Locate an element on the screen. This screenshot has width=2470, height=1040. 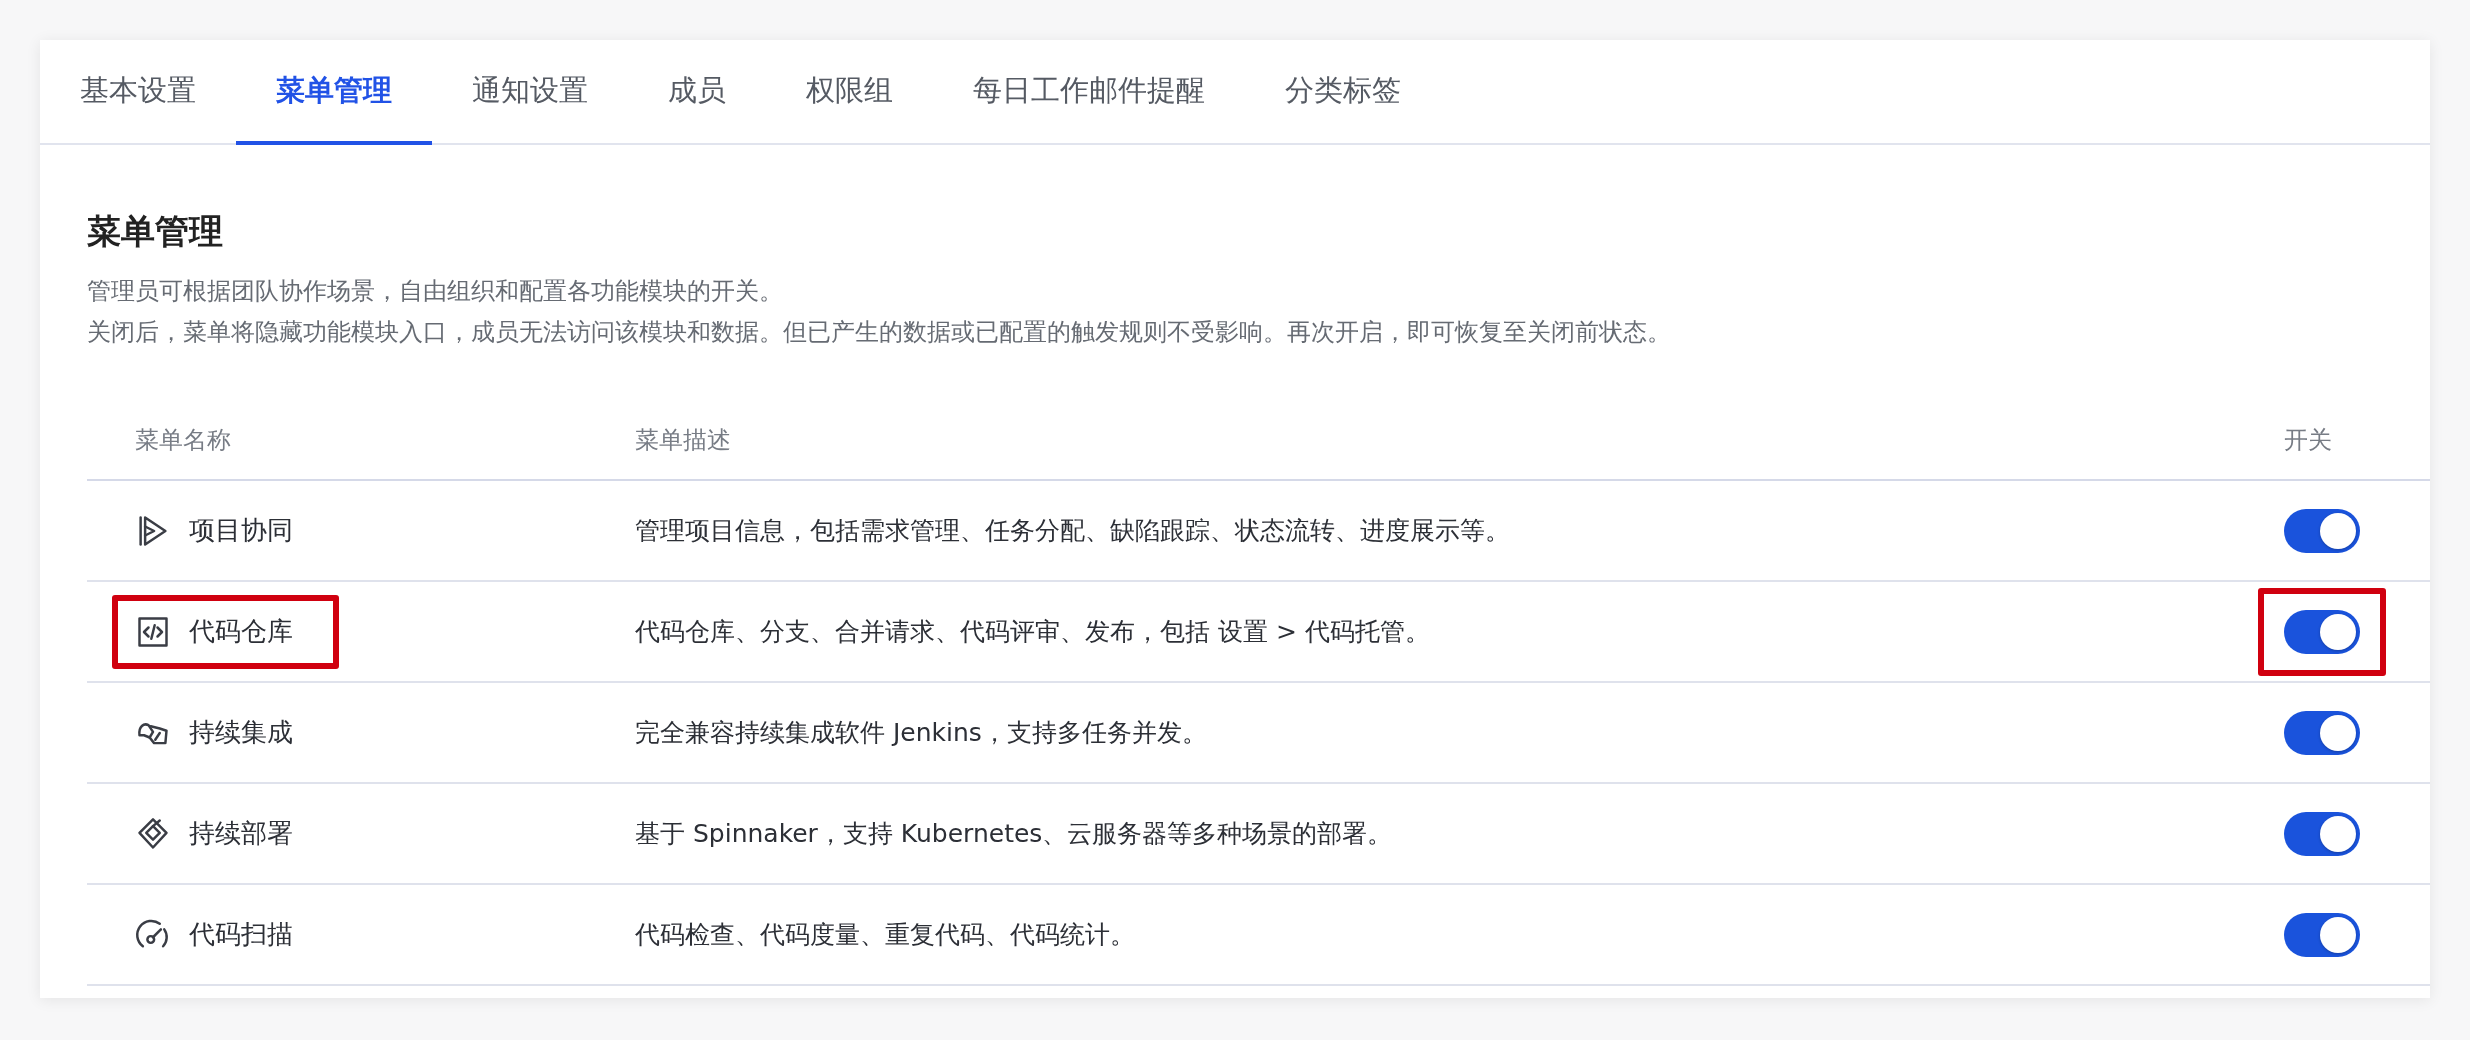
menu-description: 基于 Spinnaker，支持 Kubernetes、云服务器等多种场景的部署。 is located at coordinates (1014, 833).